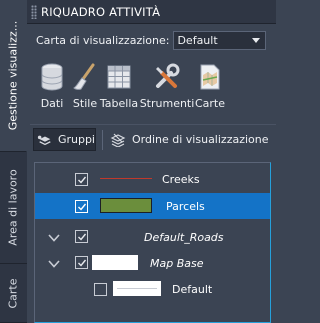 The image size is (320, 323). I want to click on display-map-value: Default, so click(197, 40).